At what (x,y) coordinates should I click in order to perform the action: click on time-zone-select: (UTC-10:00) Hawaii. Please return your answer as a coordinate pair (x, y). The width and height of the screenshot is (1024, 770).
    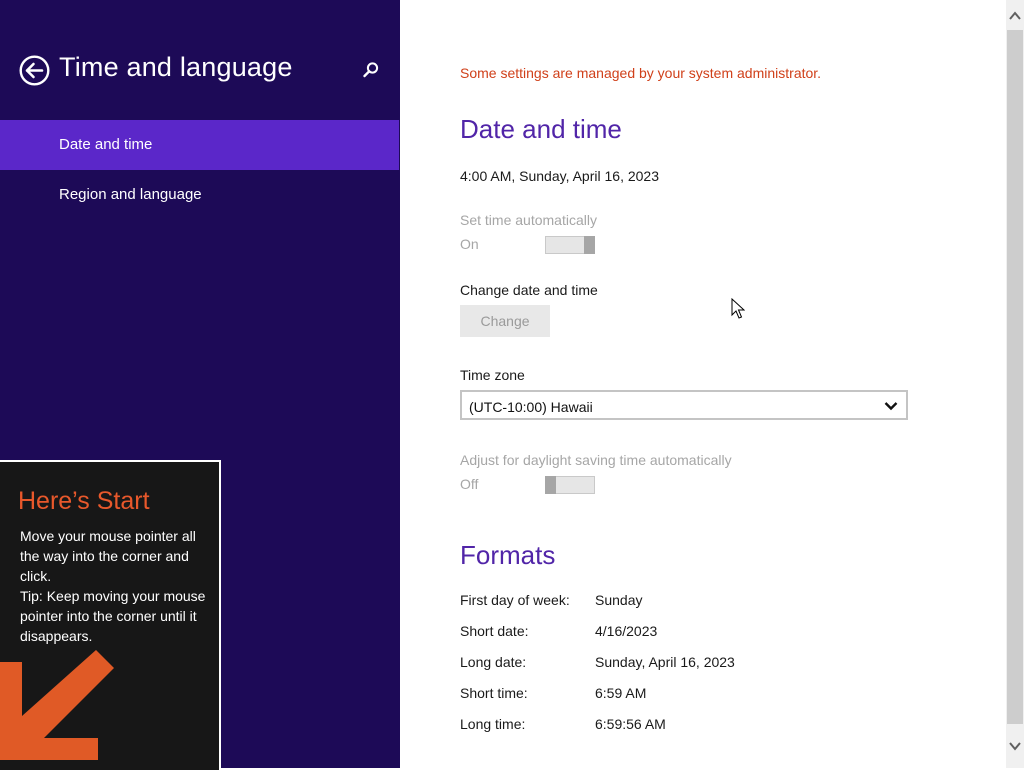
    Looking at the image, I should click on (684, 405).